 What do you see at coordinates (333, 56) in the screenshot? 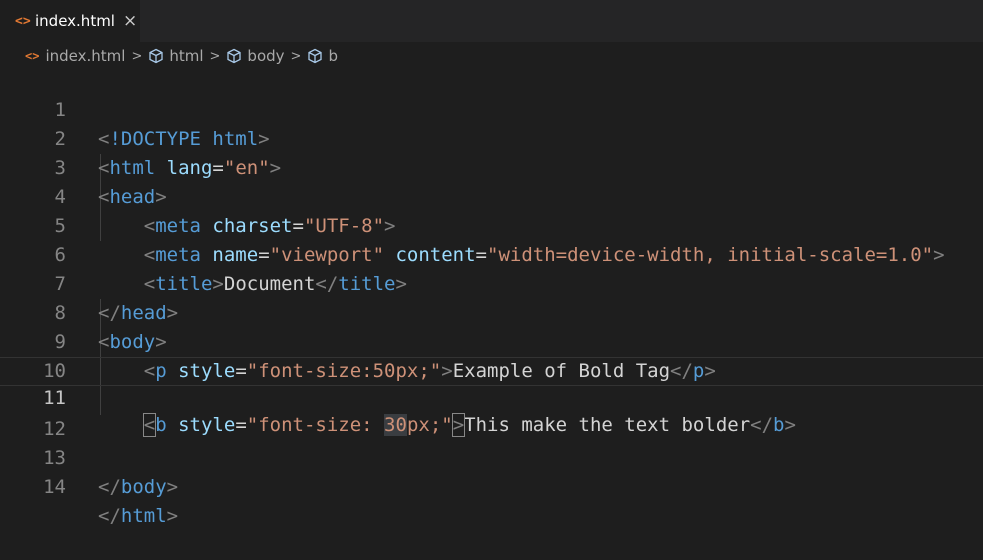
I see `breadcrumb-item-label: b` at bounding box center [333, 56].